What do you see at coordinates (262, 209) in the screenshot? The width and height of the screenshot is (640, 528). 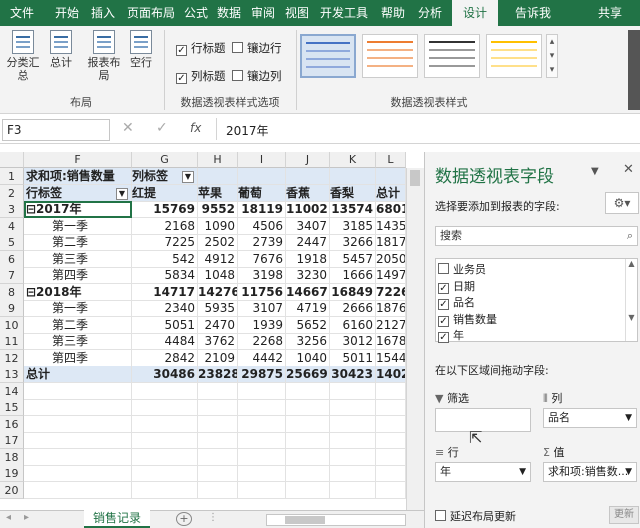 I see `cell: 18119` at bounding box center [262, 209].